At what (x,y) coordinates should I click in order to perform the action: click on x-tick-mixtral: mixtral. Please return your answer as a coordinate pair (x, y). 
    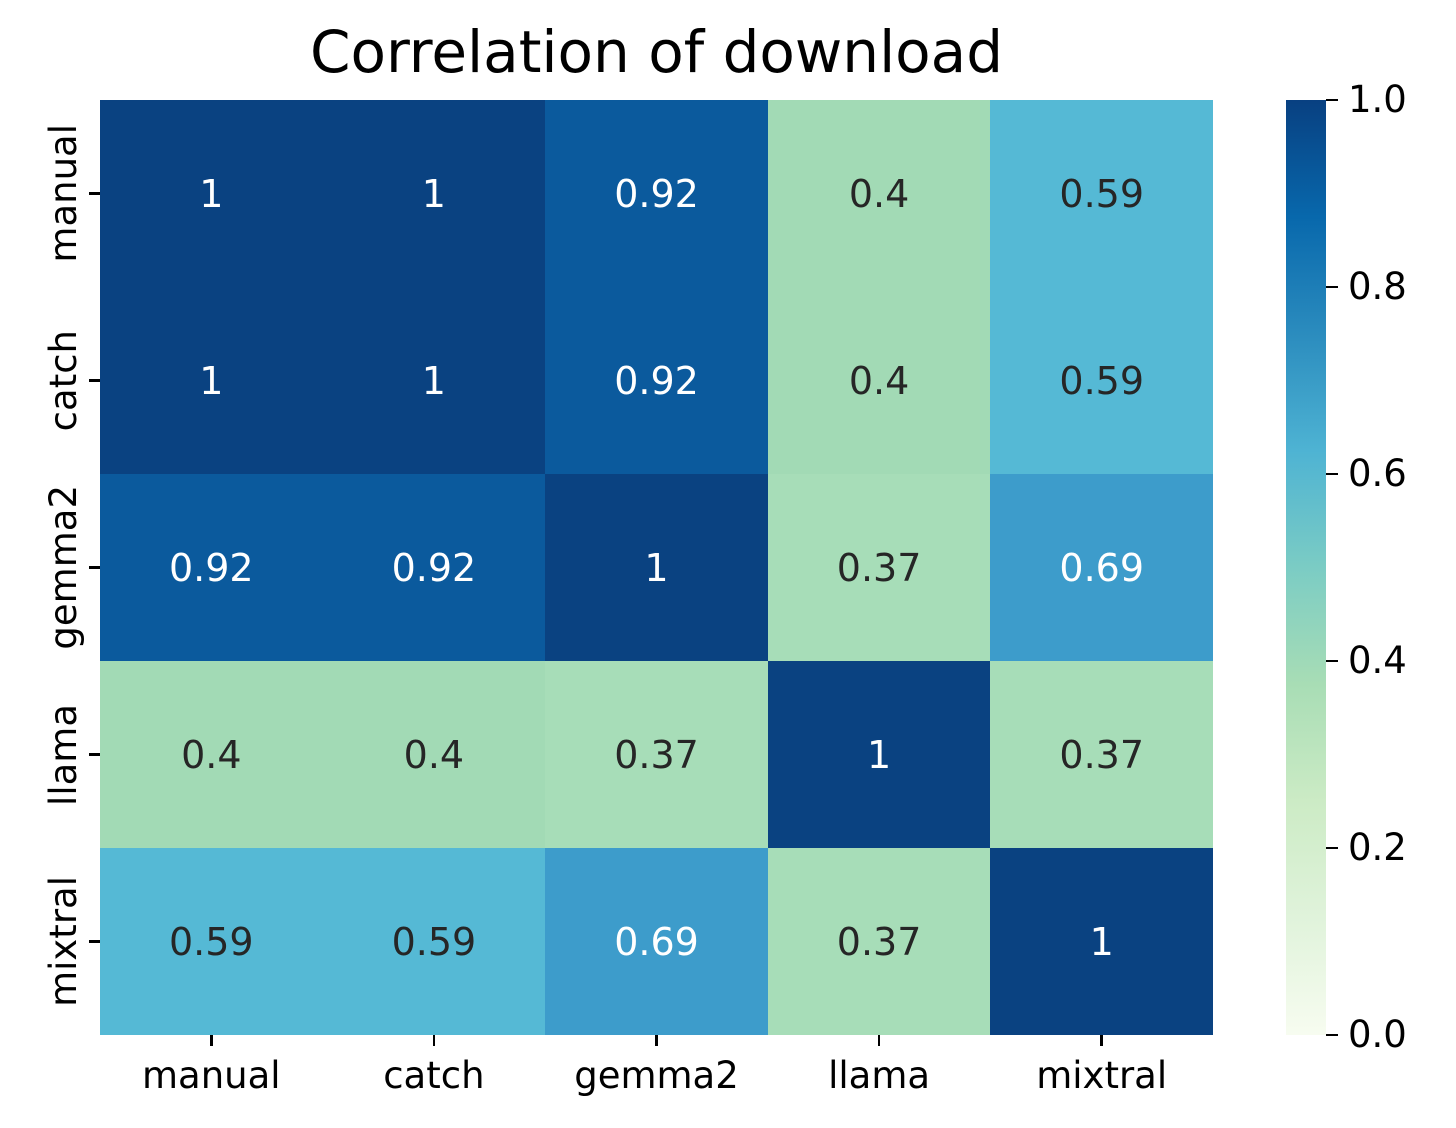
    Looking at the image, I should click on (1101, 1081).